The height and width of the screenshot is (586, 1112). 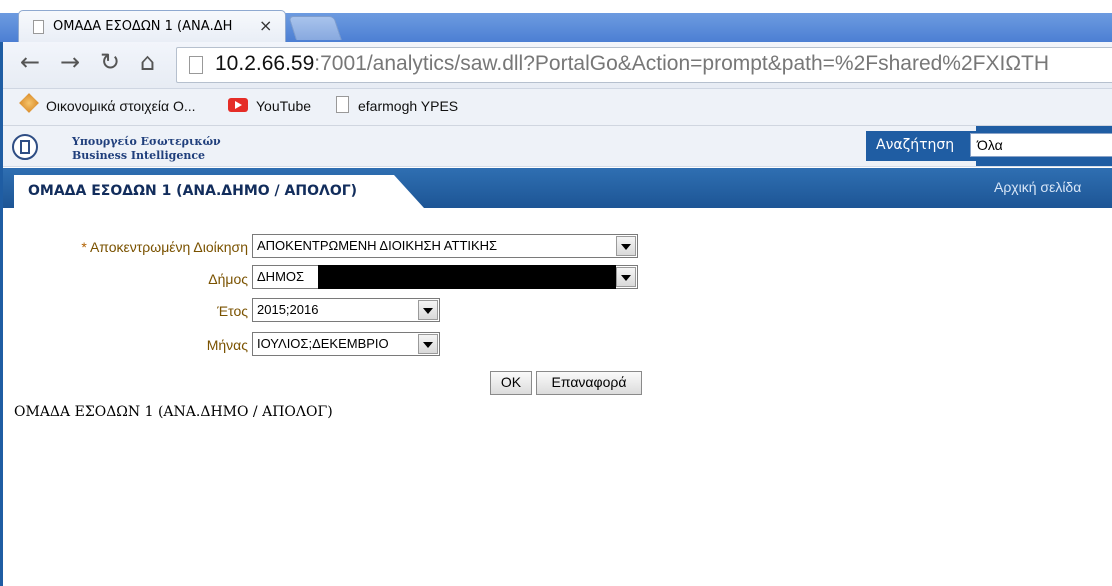 I want to click on prompt-label-decentralized-admin: * Αποκεντρωμένη Διοίκηση, so click(x=128, y=247).